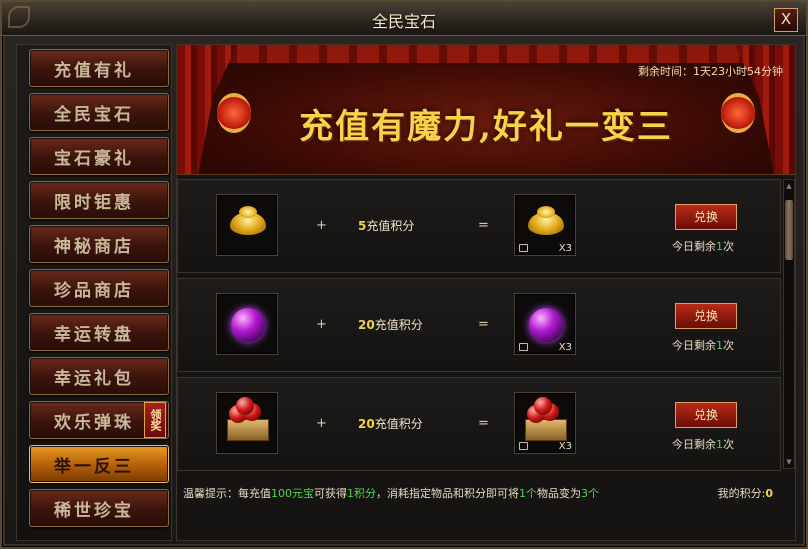  I want to click on gold-ingot-icon, so click(248, 220).